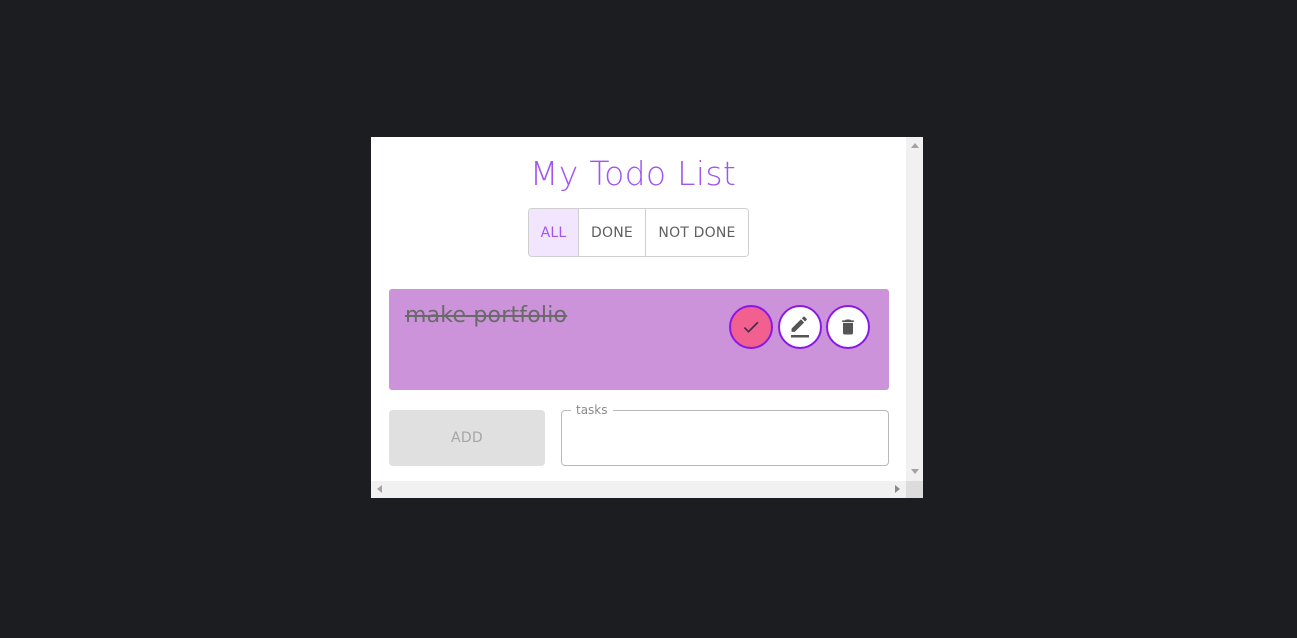 This screenshot has height=638, width=1297. What do you see at coordinates (914, 309) in the screenshot?
I see `vertical-scrollbar` at bounding box center [914, 309].